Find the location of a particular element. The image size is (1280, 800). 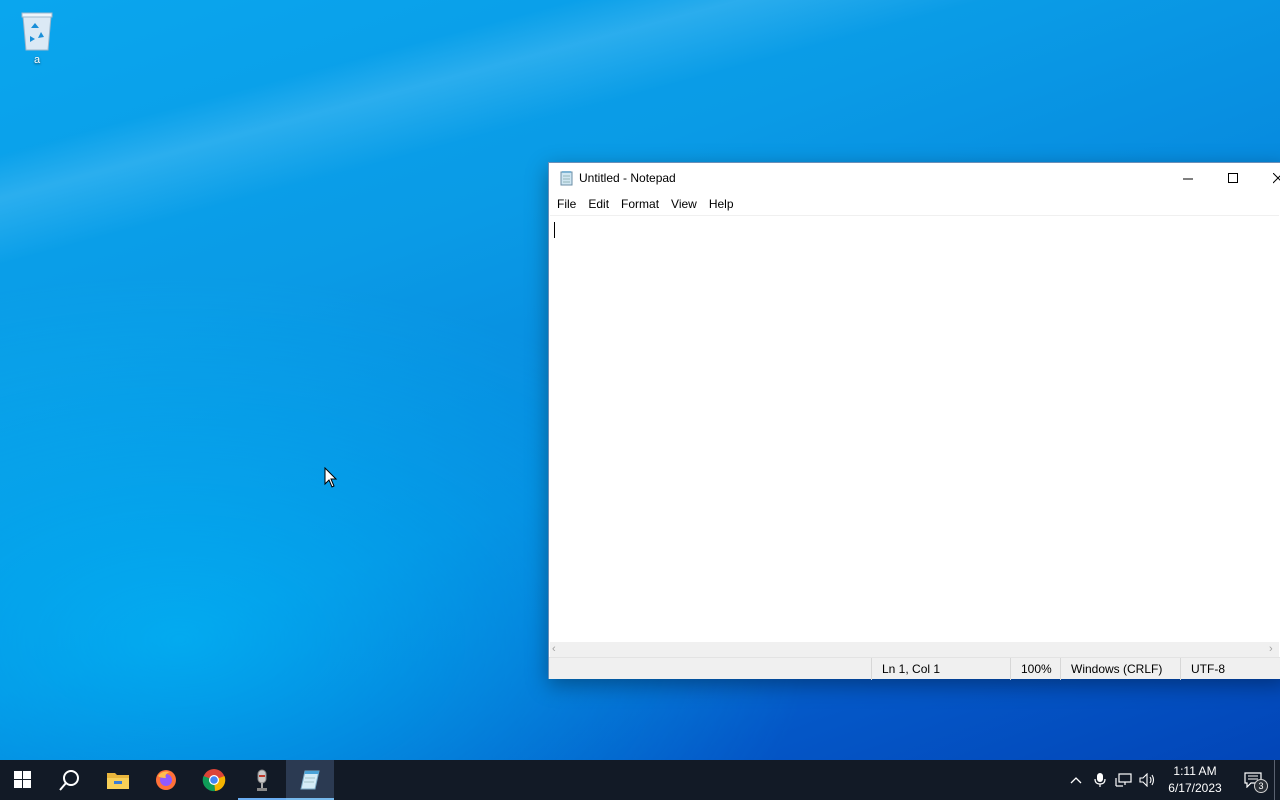

search-button is located at coordinates (70, 780).